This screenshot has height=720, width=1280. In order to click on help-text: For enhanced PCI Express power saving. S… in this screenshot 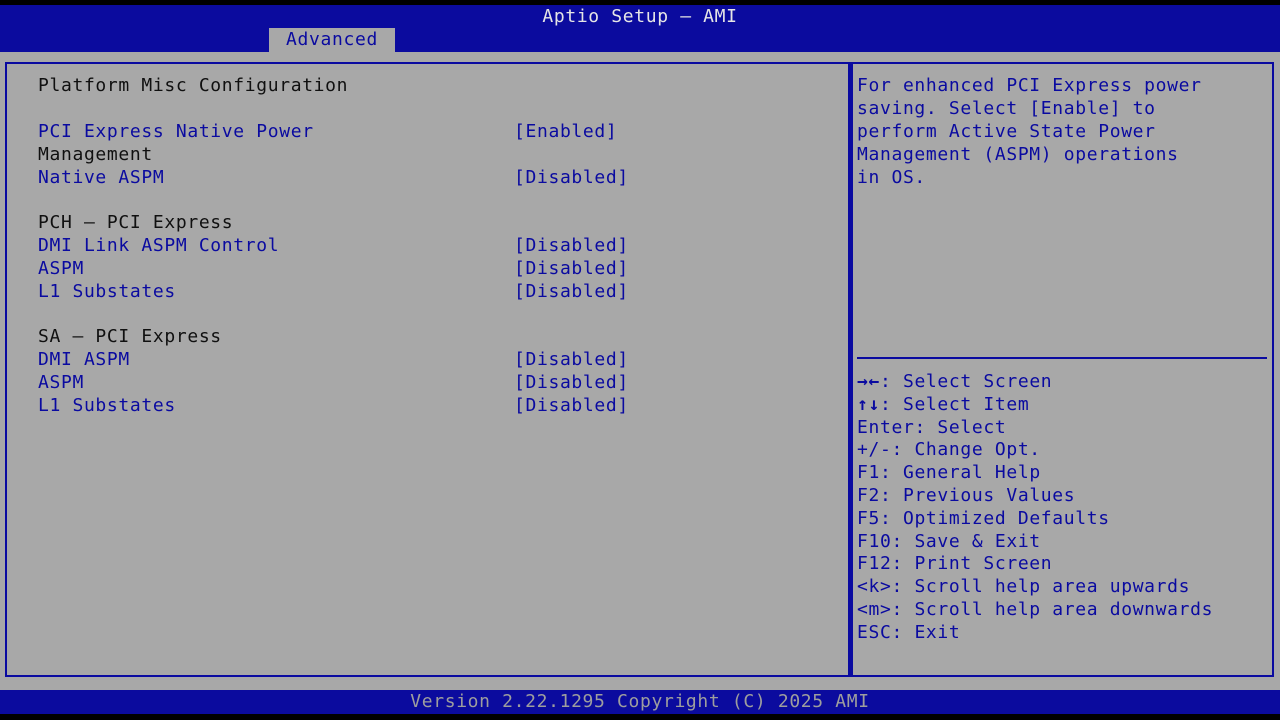, I will do `click(1062, 131)`.